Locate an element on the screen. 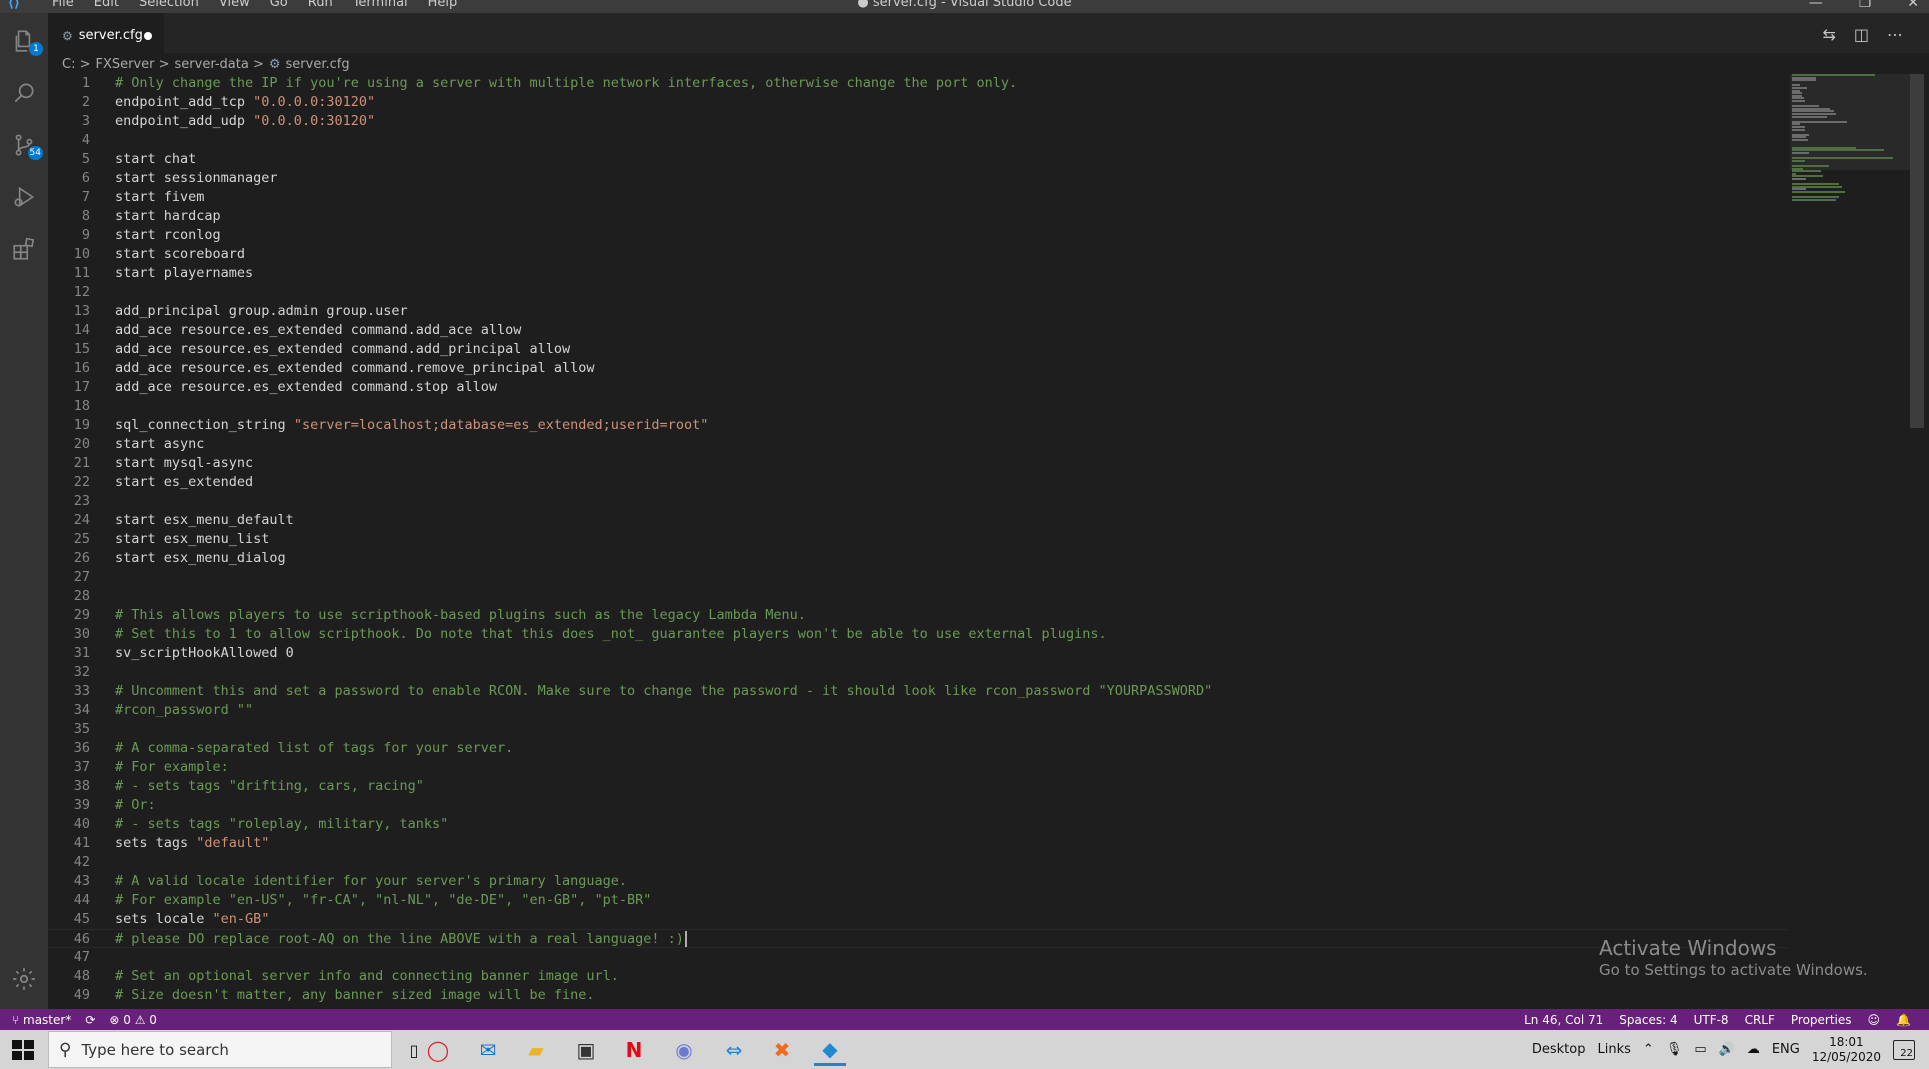 Image resolution: width=1929 pixels, height=1069 pixels. network-icon: ▭ is located at coordinates (1700, 1049).